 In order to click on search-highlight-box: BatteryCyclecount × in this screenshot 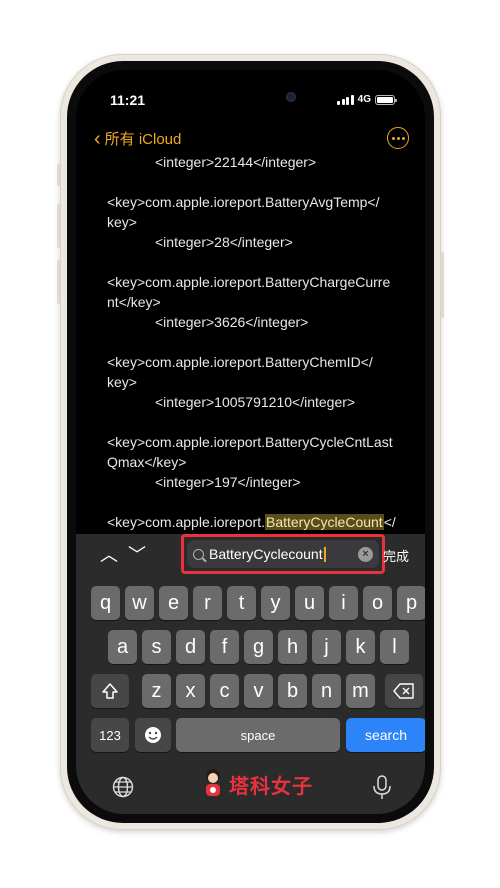, I will do `click(283, 554)`.